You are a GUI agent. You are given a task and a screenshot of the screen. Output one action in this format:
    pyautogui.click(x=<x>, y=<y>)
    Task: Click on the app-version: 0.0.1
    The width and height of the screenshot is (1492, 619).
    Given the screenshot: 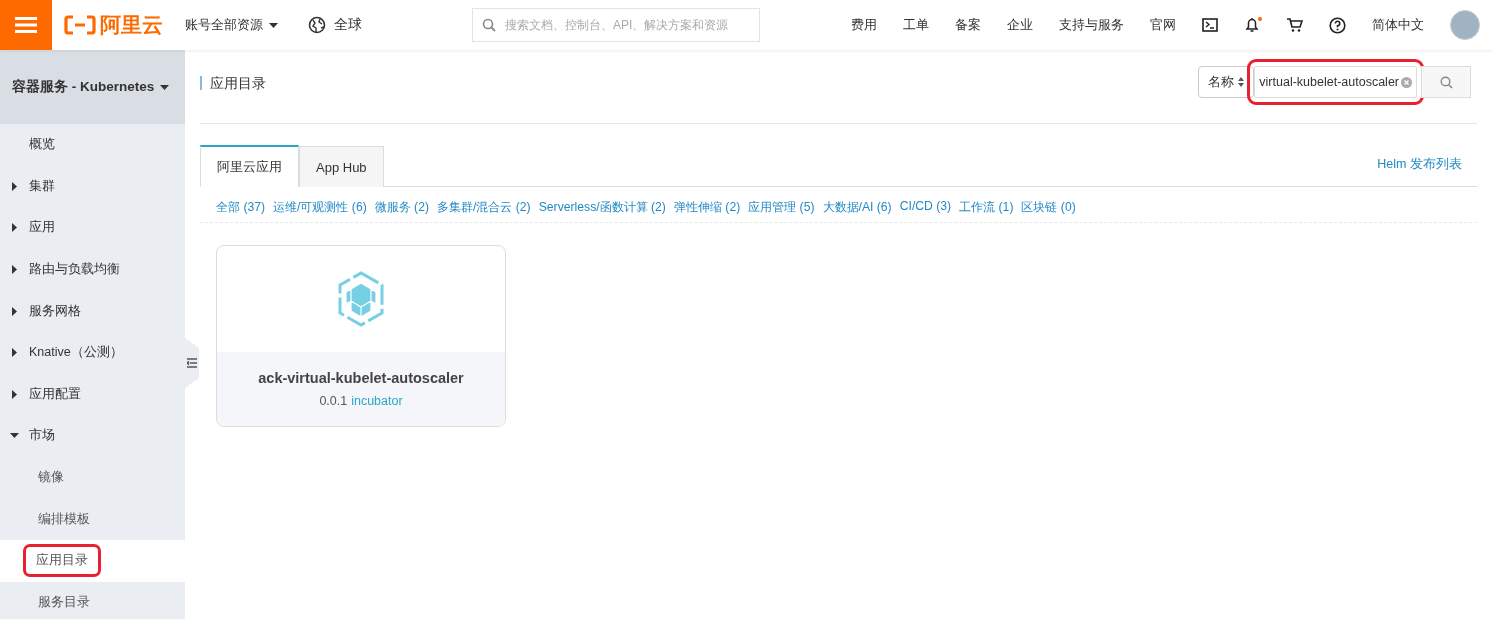 What is the action you would take?
    pyautogui.click(x=333, y=401)
    